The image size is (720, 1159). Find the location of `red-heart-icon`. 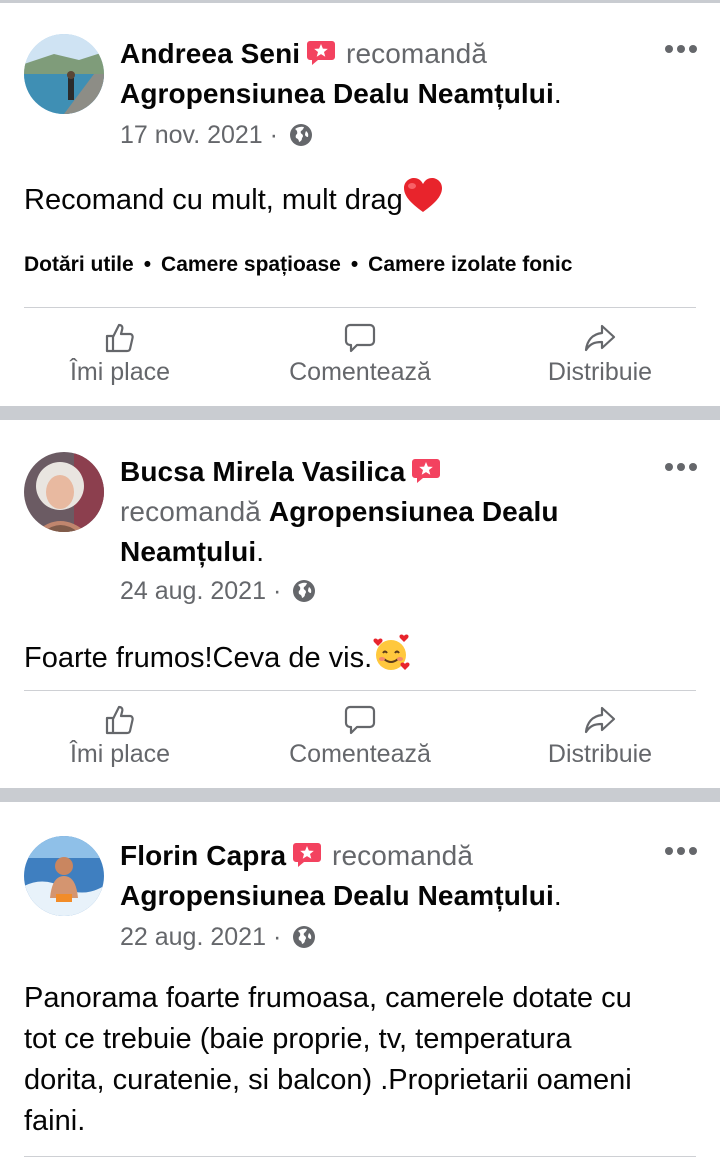

red-heart-icon is located at coordinates (423, 201).